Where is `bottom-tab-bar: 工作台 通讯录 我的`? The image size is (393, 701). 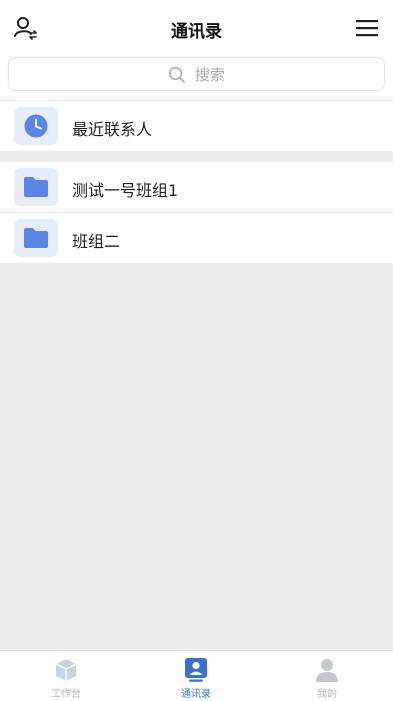 bottom-tab-bar: 工作台 通讯录 我的 is located at coordinates (196, 675).